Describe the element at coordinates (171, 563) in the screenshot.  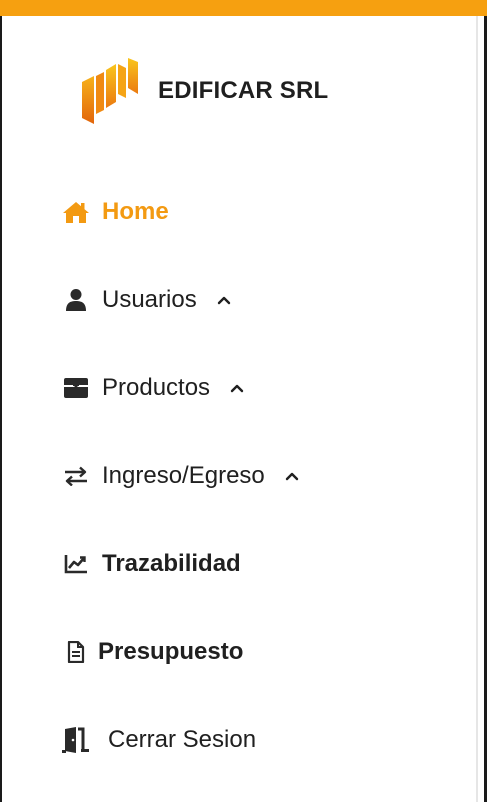
I see `sidebar-item-label: Trazabilidad` at that location.